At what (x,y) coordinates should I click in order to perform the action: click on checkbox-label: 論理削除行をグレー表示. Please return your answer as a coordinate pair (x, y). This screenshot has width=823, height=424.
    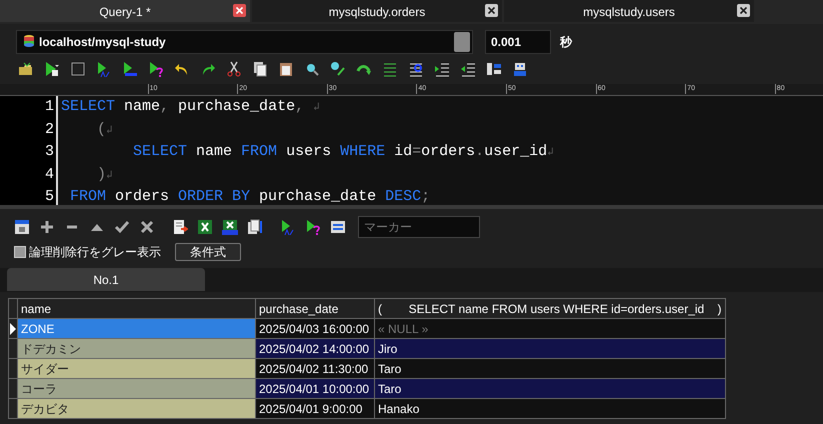
    Looking at the image, I should click on (95, 252).